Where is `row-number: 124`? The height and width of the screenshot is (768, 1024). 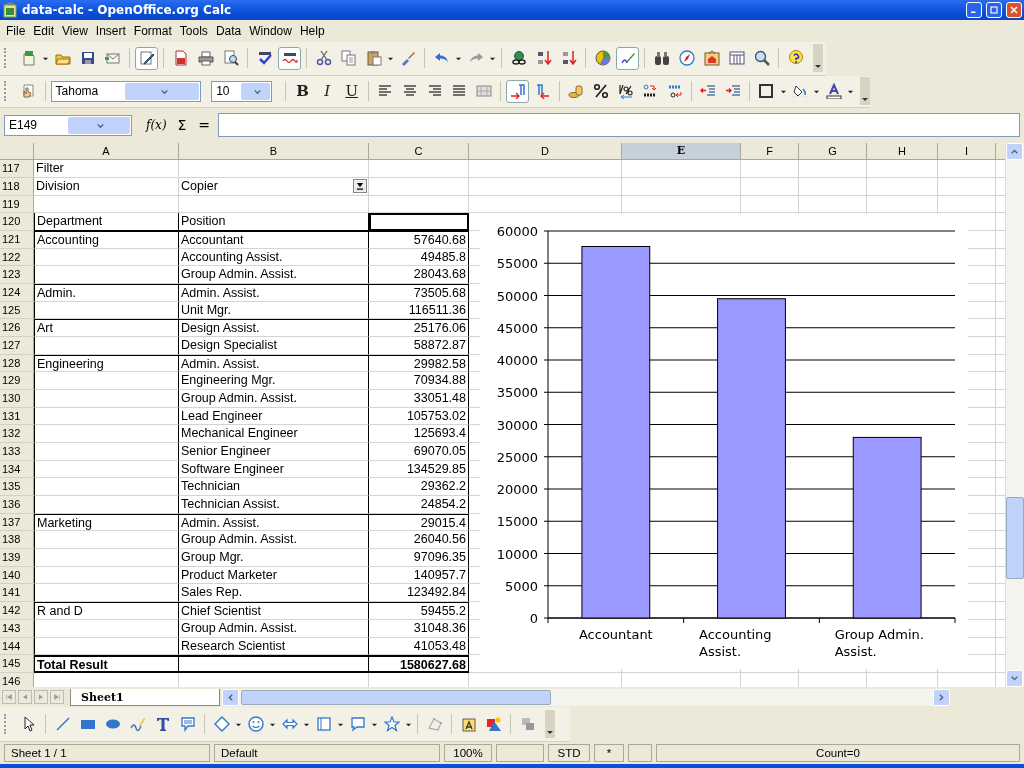
row-number: 124 is located at coordinates (17, 293).